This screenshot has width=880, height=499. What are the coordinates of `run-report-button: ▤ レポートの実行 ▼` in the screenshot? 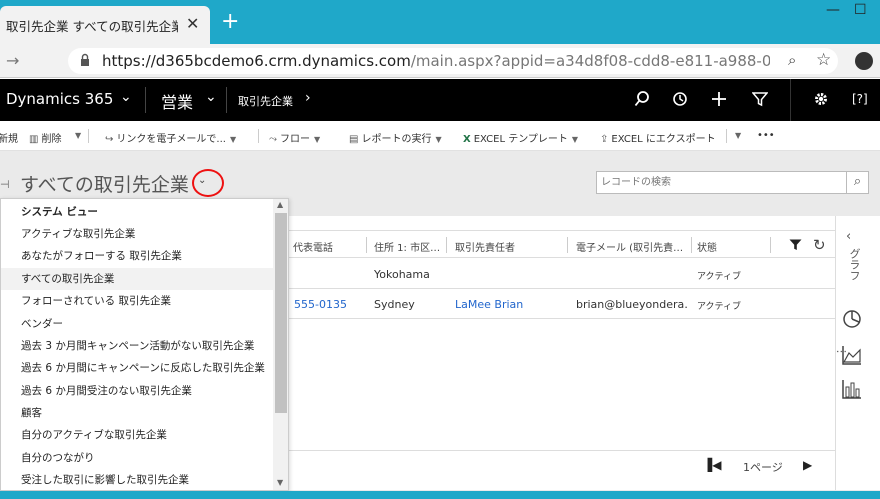 It's located at (395, 137).